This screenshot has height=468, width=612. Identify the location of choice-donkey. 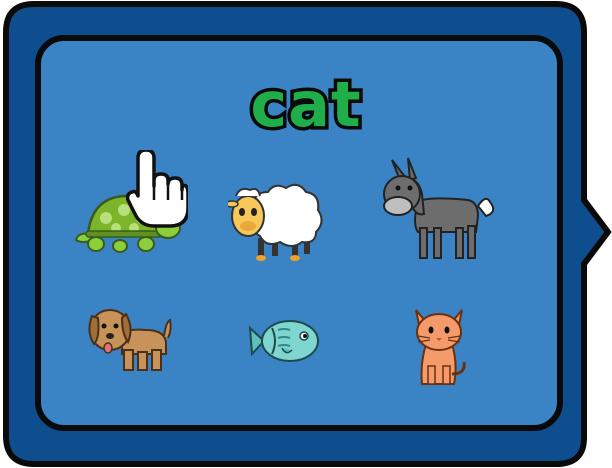
(439, 210).